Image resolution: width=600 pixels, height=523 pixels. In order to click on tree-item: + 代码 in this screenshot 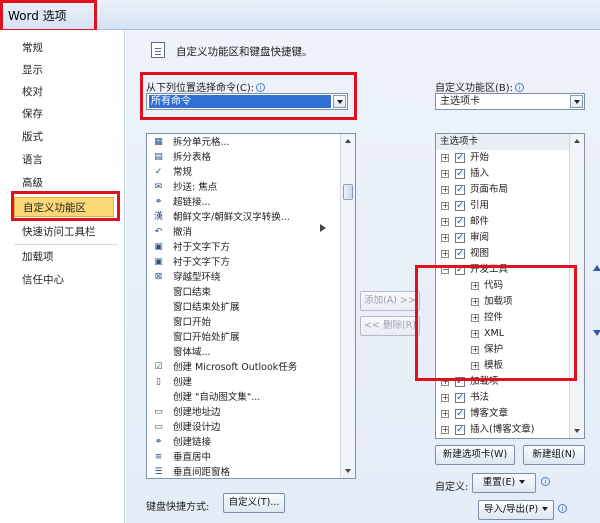, I will do `click(503, 286)`.